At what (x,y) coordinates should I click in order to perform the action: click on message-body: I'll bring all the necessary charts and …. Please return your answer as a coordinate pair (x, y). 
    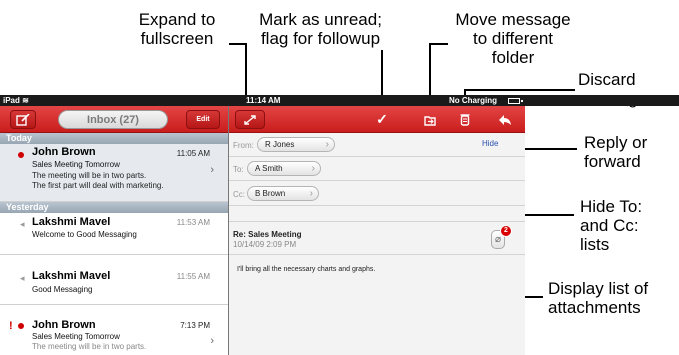
    Looking at the image, I should click on (306, 269).